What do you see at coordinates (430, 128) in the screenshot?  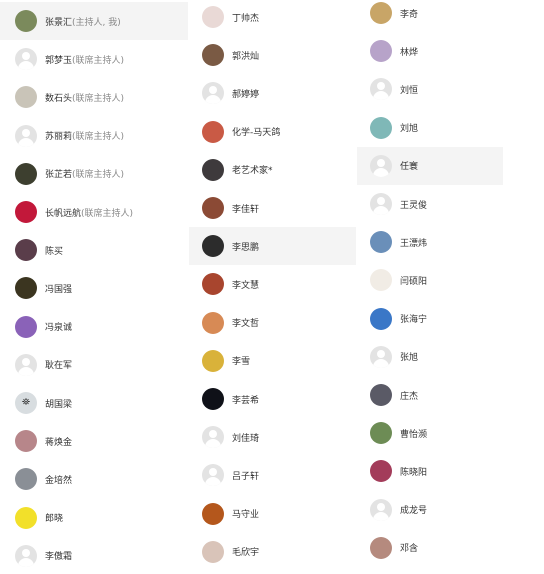 I see `participant-row: 刘旭` at bounding box center [430, 128].